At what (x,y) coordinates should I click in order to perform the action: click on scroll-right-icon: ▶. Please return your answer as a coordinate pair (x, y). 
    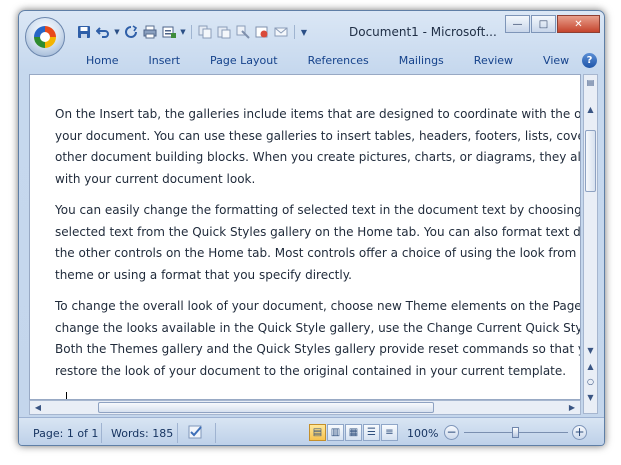
    Looking at the image, I should click on (572, 407).